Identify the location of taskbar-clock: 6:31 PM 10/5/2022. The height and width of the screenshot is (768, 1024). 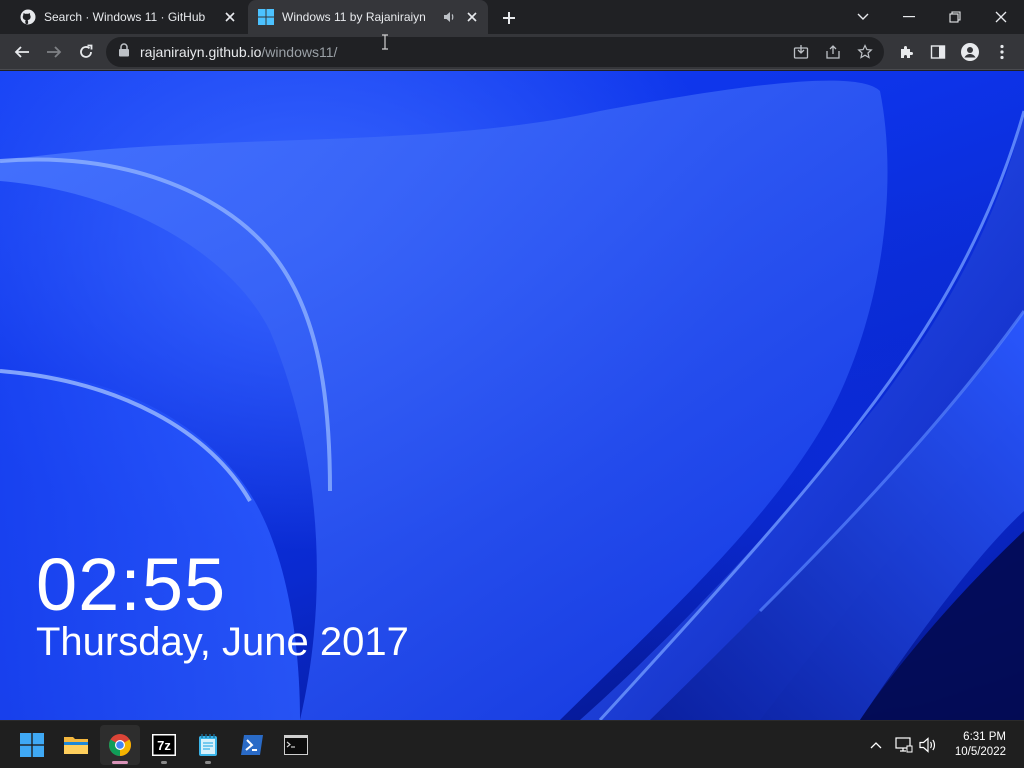
(980, 745).